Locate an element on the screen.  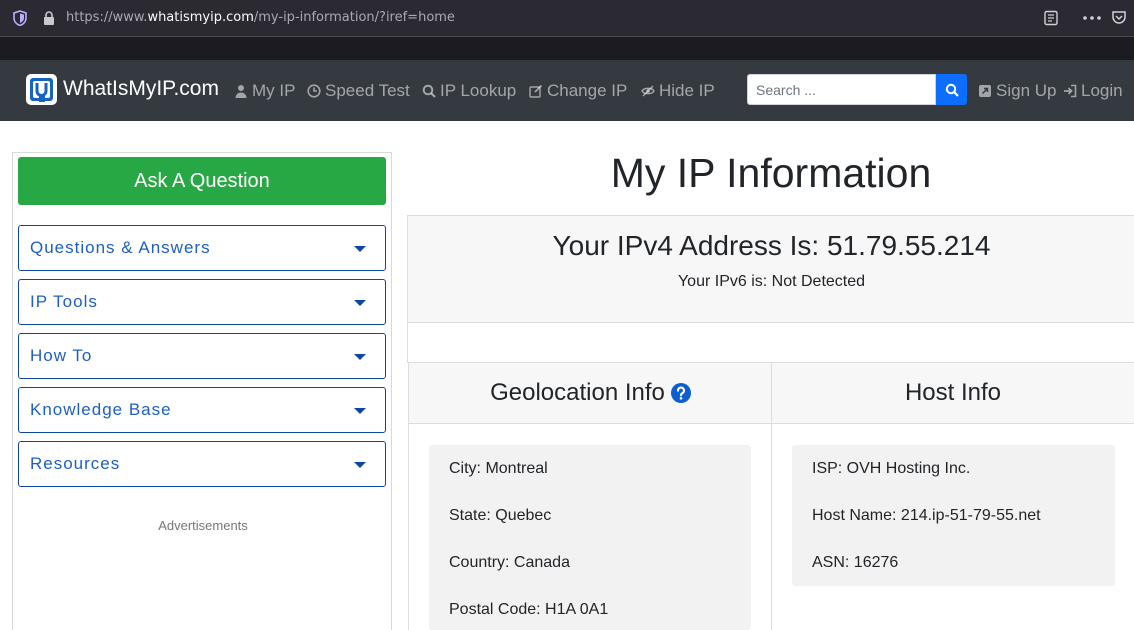
page-title: My IP Information is located at coordinates (771, 173).